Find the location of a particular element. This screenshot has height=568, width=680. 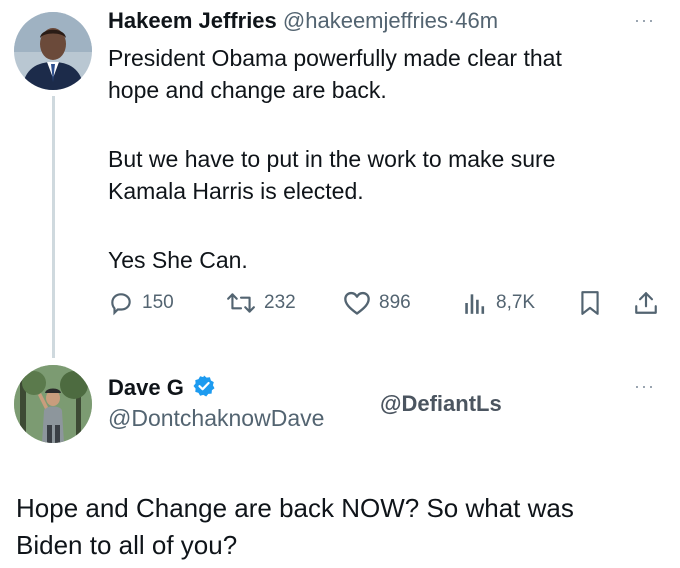

share-icon is located at coordinates (646, 303).